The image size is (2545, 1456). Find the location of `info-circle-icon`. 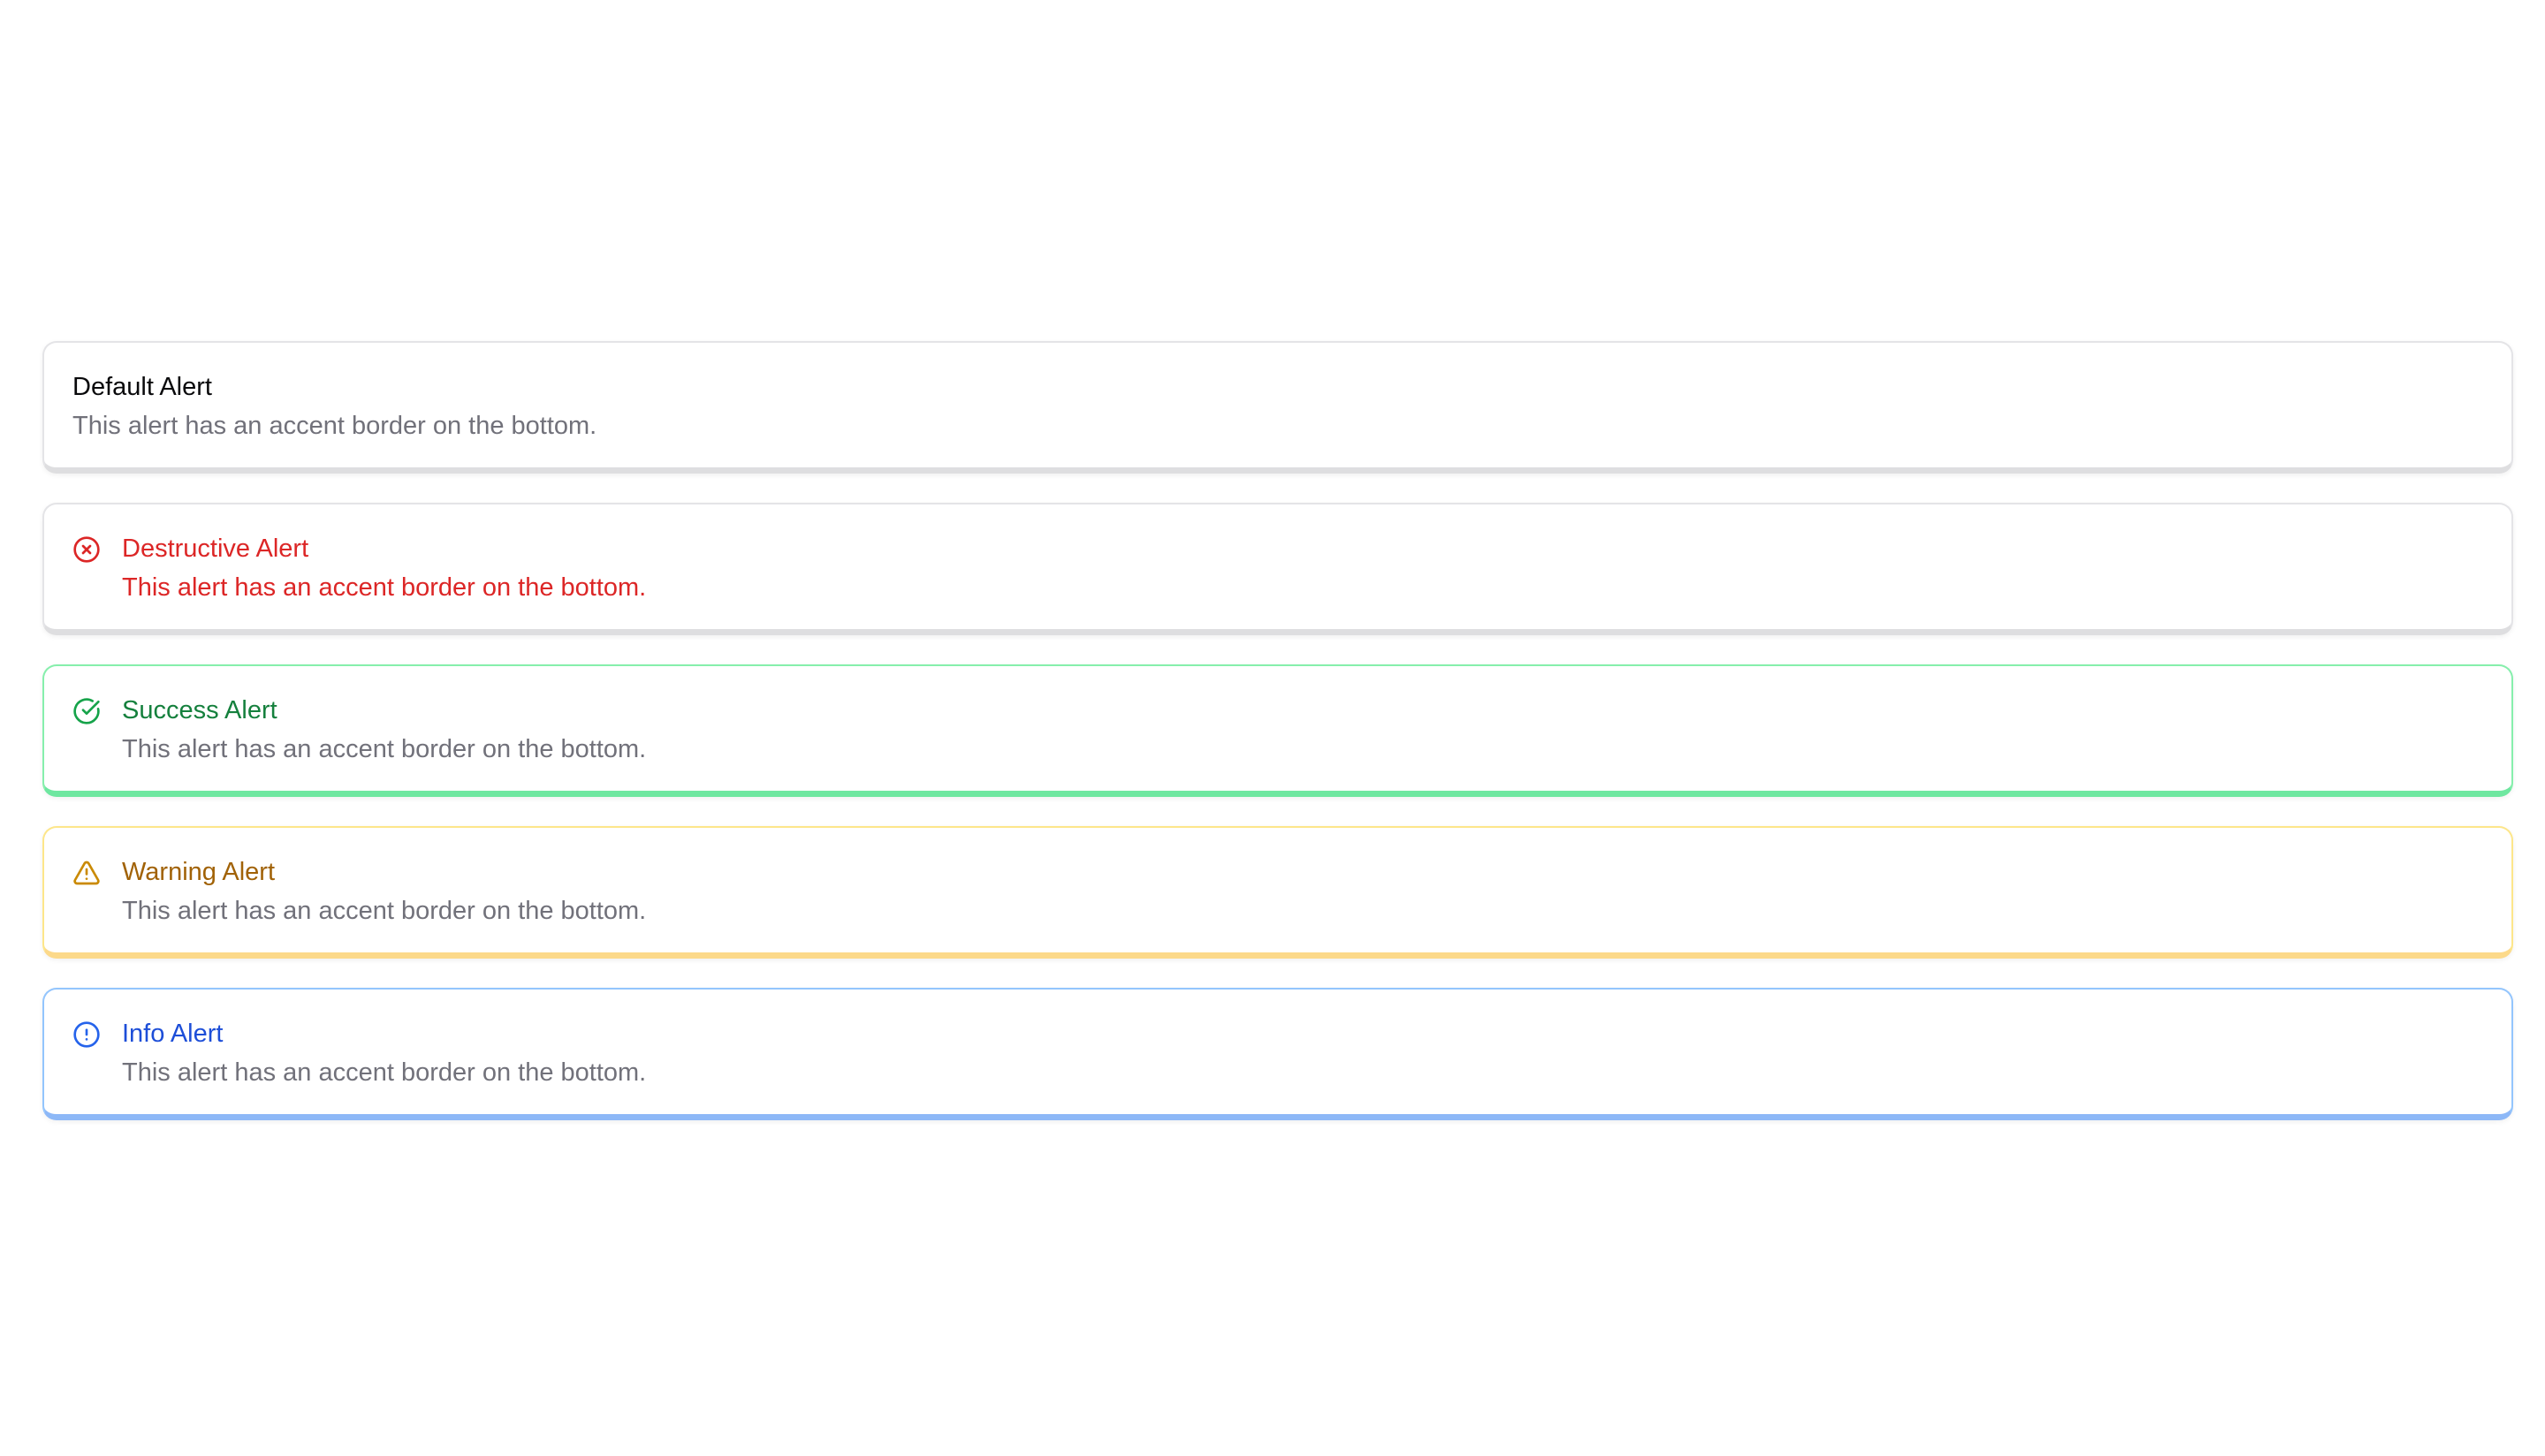

info-circle-icon is located at coordinates (86, 1035).